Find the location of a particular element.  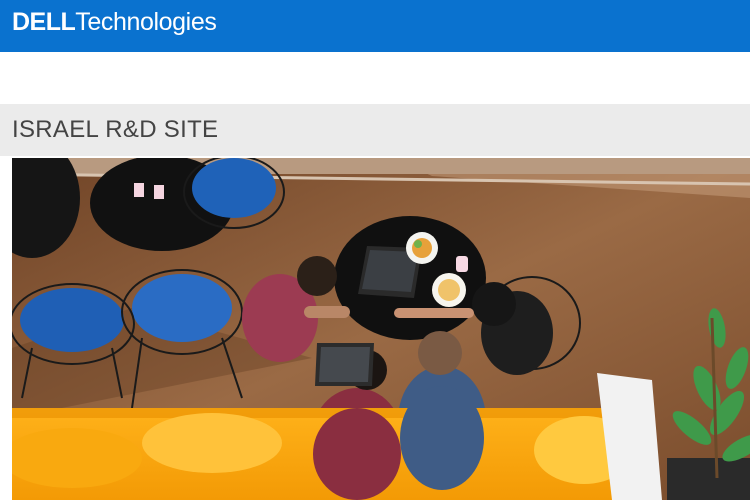

dell-technologies-logo: DELL Technologies is located at coordinates (114, 22).